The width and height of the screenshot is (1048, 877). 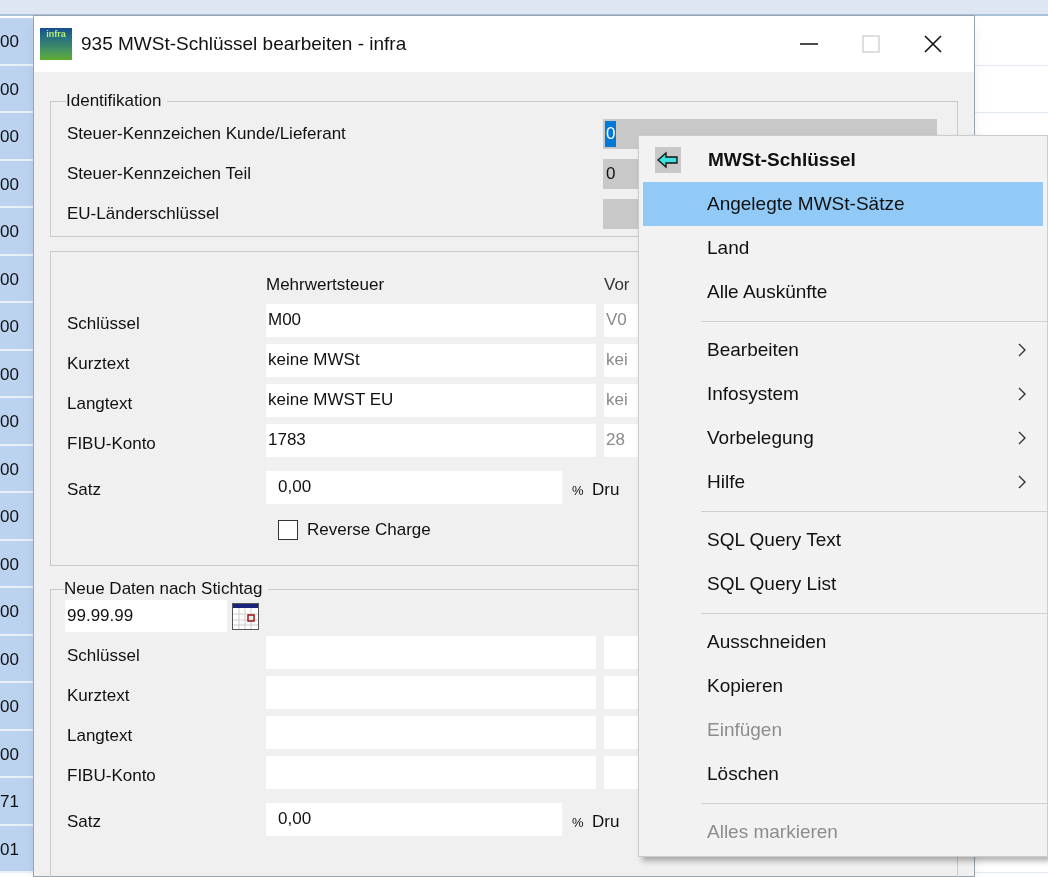 What do you see at coordinates (114, 101) in the screenshot?
I see `group-title: Identifikation` at bounding box center [114, 101].